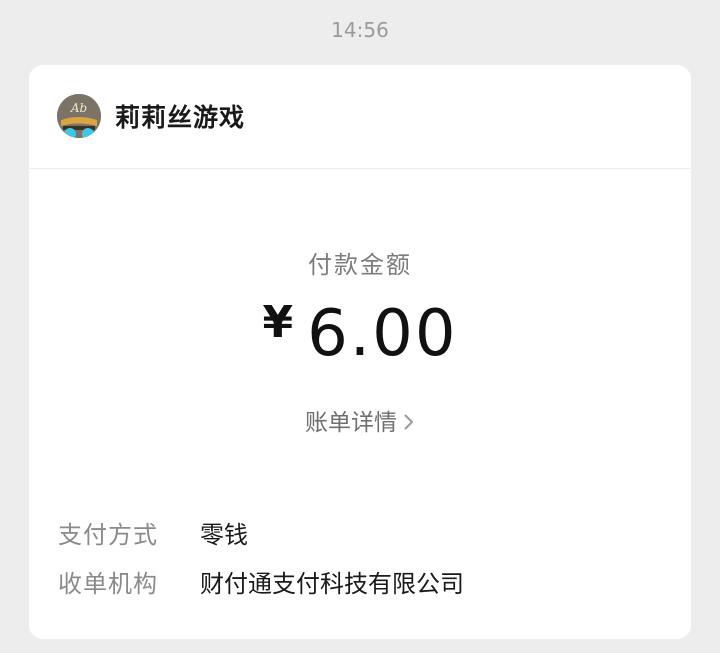 The width and height of the screenshot is (720, 653). I want to click on merchant-name: 莉莉丝游戏, so click(180, 117).